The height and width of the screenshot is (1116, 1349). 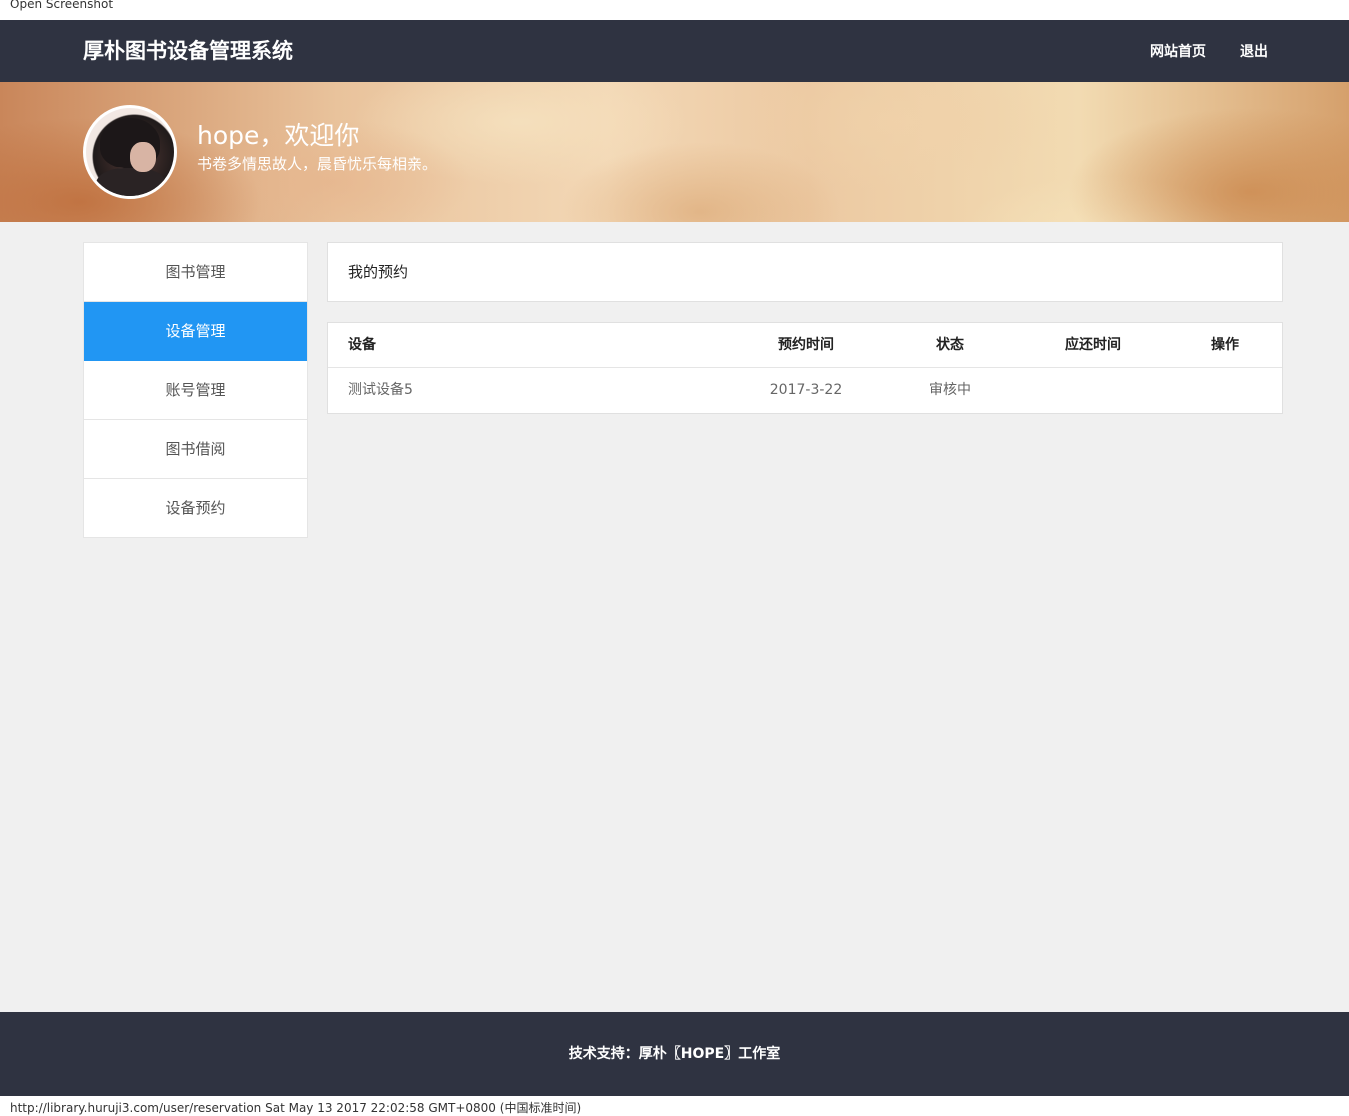 I want to click on top-navbar: 厚朴图书设备管理系统 网站首页 退出, so click(x=674, y=51).